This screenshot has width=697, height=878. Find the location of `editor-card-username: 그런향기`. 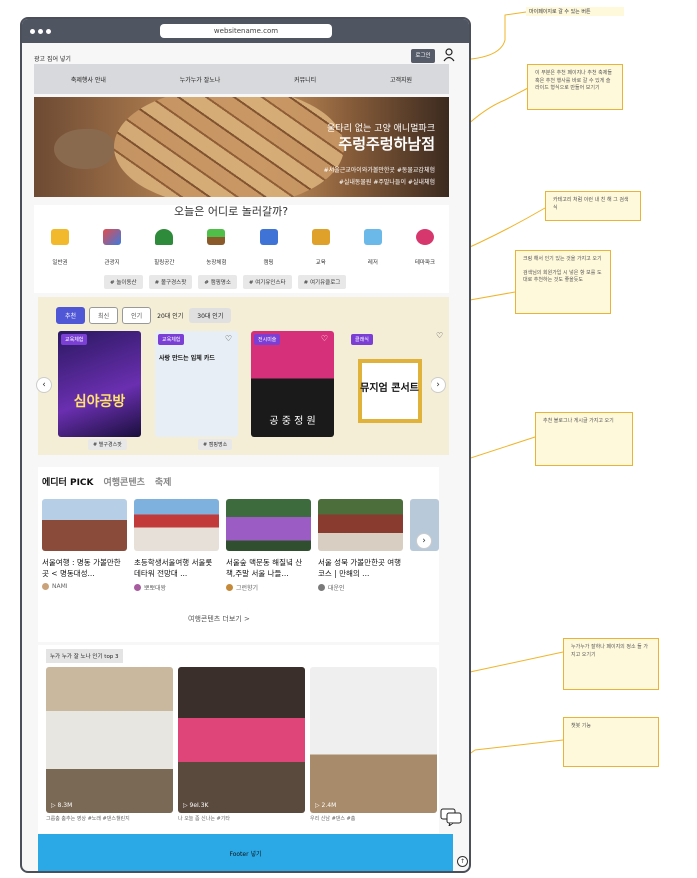

editor-card-username: 그런향기 is located at coordinates (247, 588).